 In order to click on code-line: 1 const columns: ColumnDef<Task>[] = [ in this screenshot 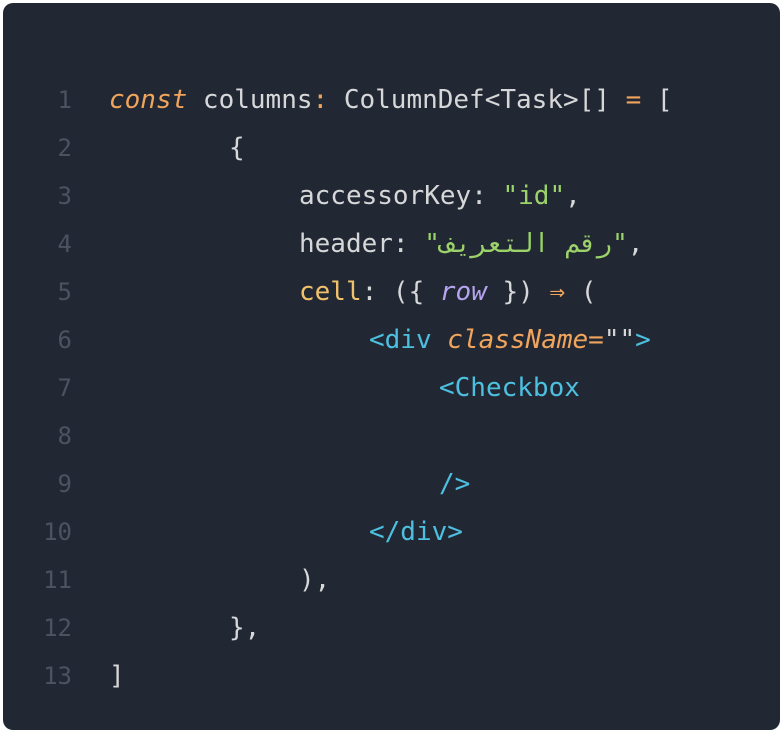, I will do `click(391, 100)`.